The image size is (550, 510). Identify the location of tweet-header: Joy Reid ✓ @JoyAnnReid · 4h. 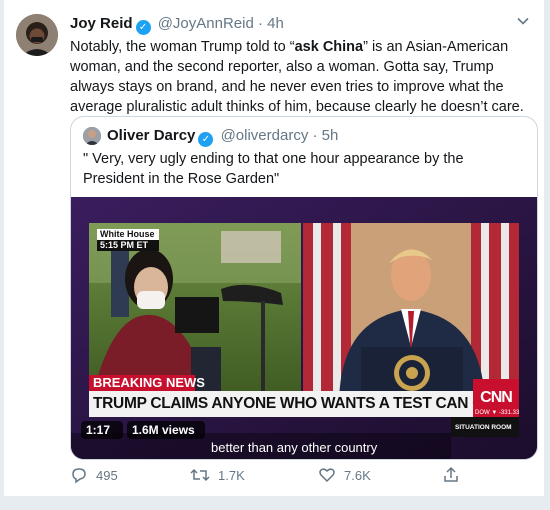
(177, 24).